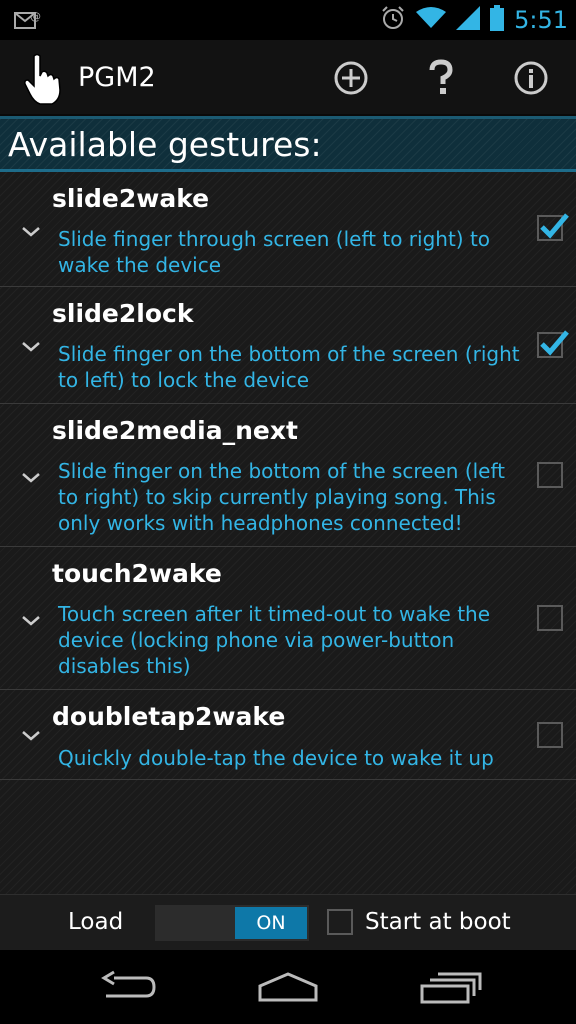 The height and width of the screenshot is (1024, 576). What do you see at coordinates (340, 922) in the screenshot?
I see `start-at-boot-checkbox` at bounding box center [340, 922].